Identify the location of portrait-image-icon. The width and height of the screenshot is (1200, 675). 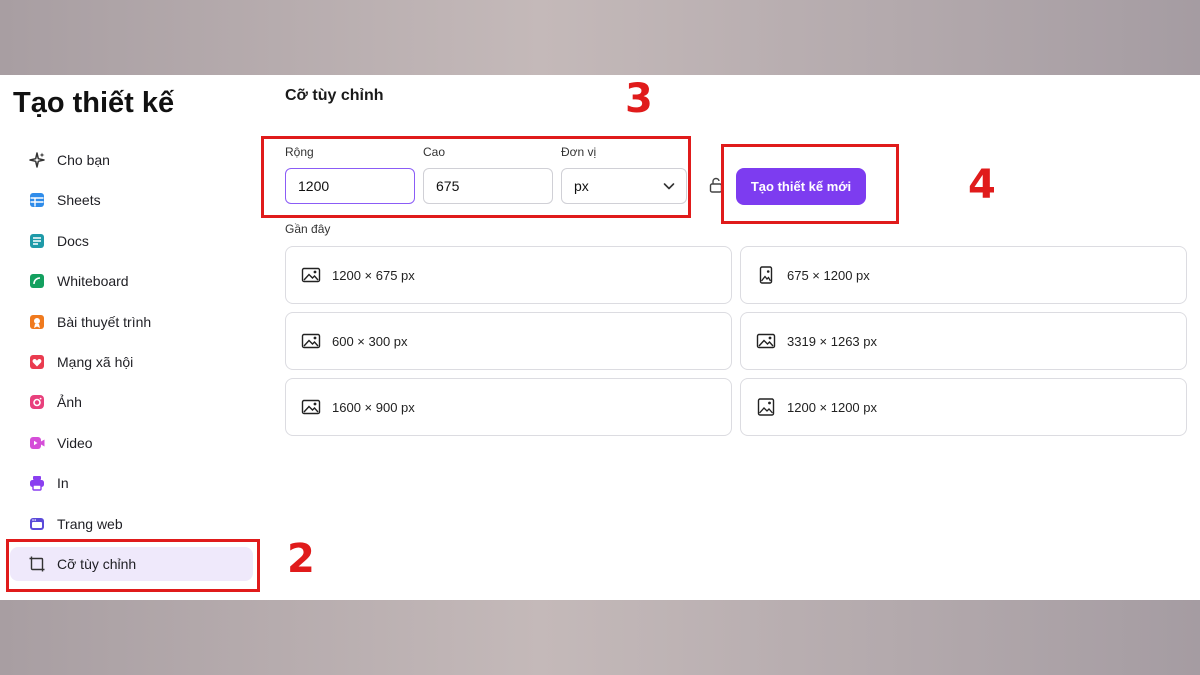
(766, 275).